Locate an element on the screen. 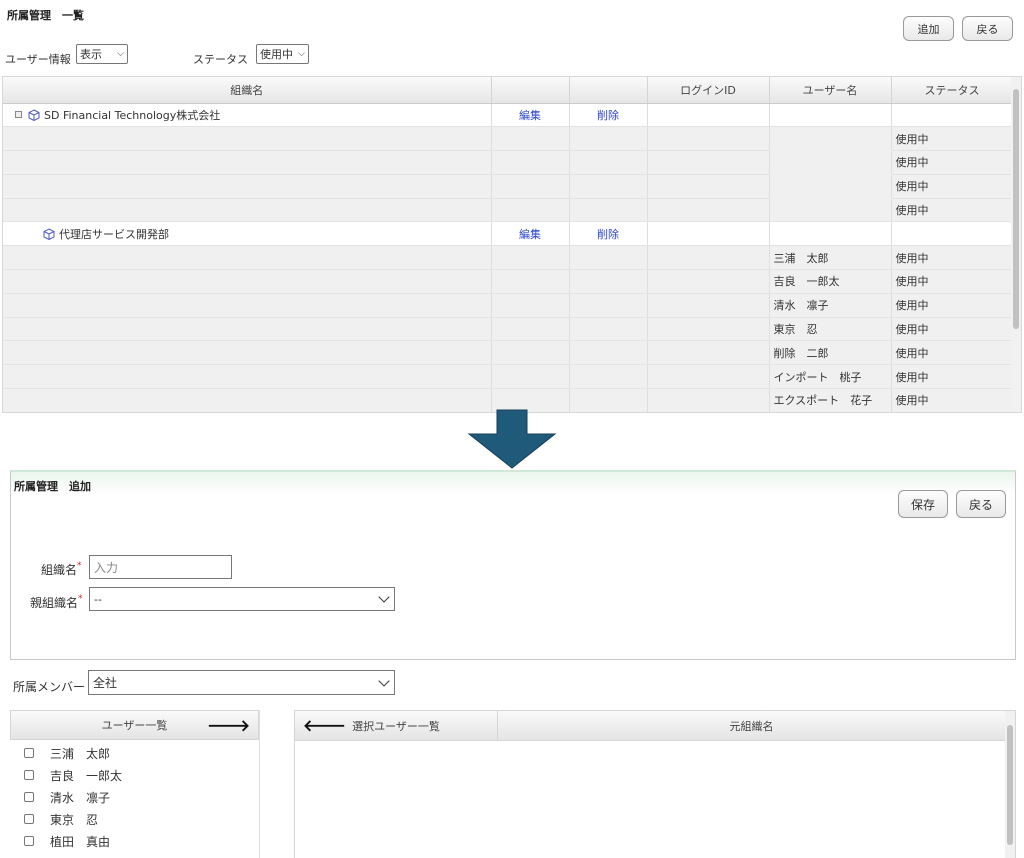  table-row: 清水 凛子 使用中 is located at coordinates (508, 305).